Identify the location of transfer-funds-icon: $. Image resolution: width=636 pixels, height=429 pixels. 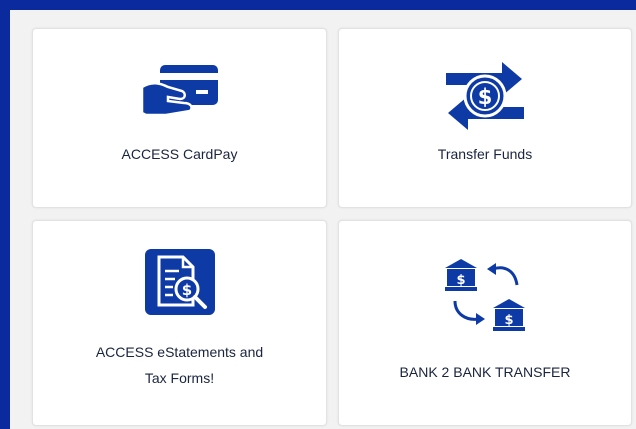
(485, 96).